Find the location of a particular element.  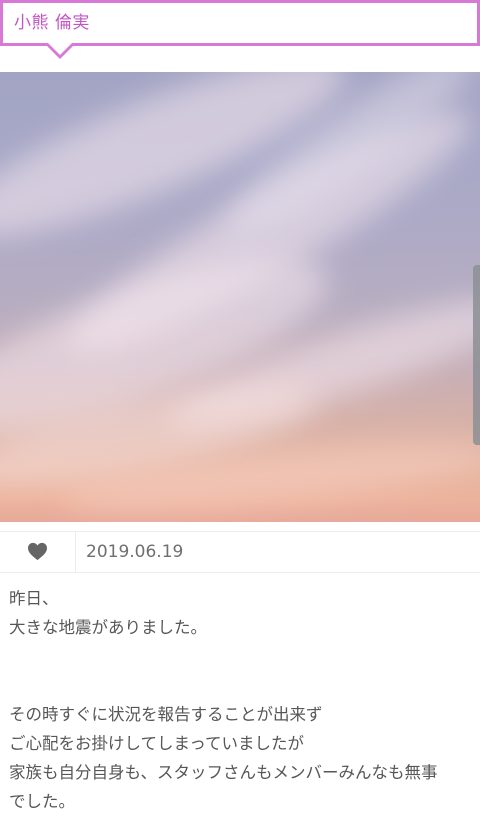

post-meta-row: 2019.06.19 is located at coordinates (240, 552).